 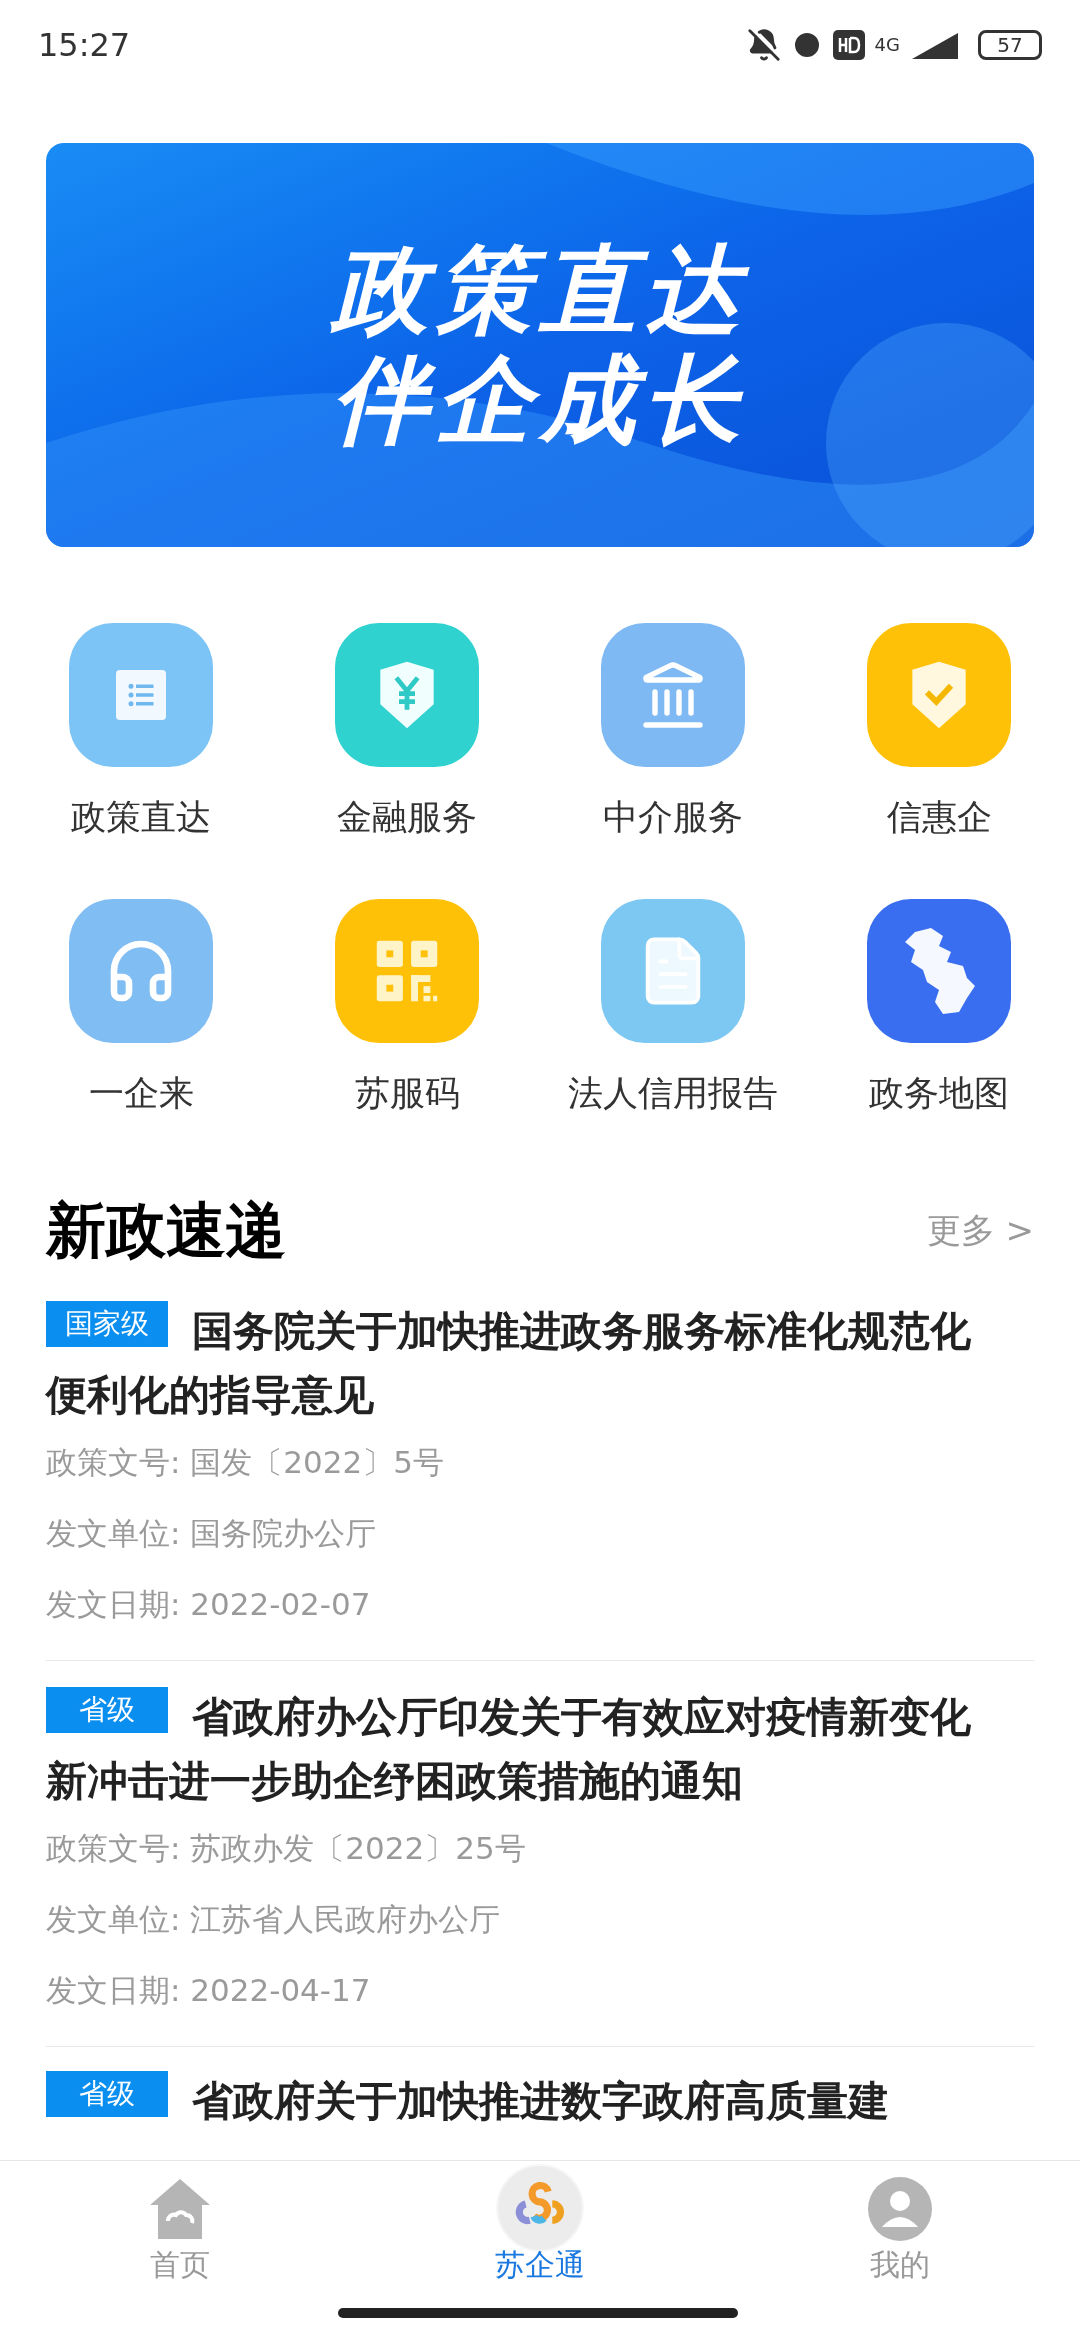 I want to click on service-label: 中介服务, so click(x=673, y=817).